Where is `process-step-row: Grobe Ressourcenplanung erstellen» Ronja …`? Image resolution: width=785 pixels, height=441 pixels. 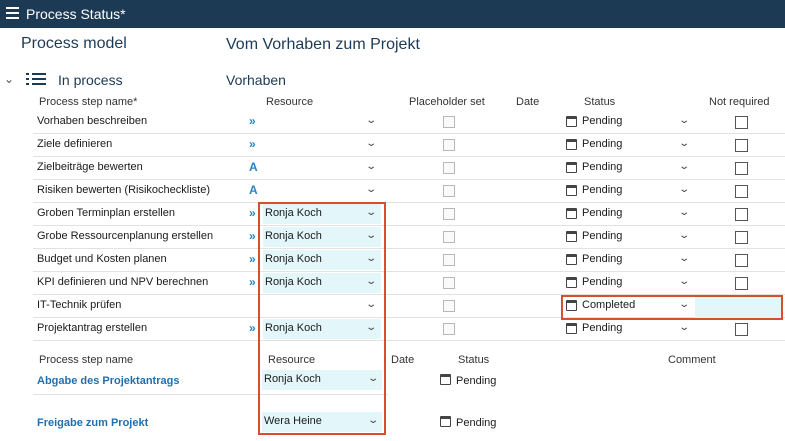 process-step-row: Grobe Ressourcenplanung erstellen» Ronja … is located at coordinates (409, 237).